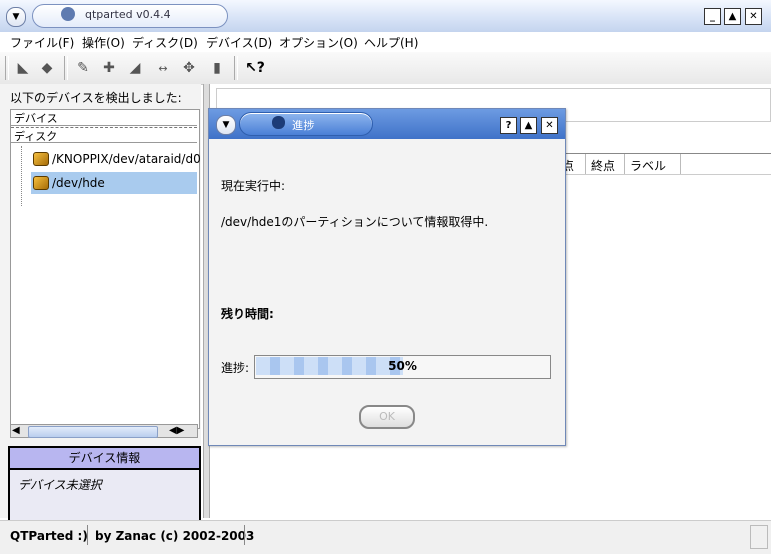 The image size is (771, 554). I want to click on help-button: ?, so click(508, 125).